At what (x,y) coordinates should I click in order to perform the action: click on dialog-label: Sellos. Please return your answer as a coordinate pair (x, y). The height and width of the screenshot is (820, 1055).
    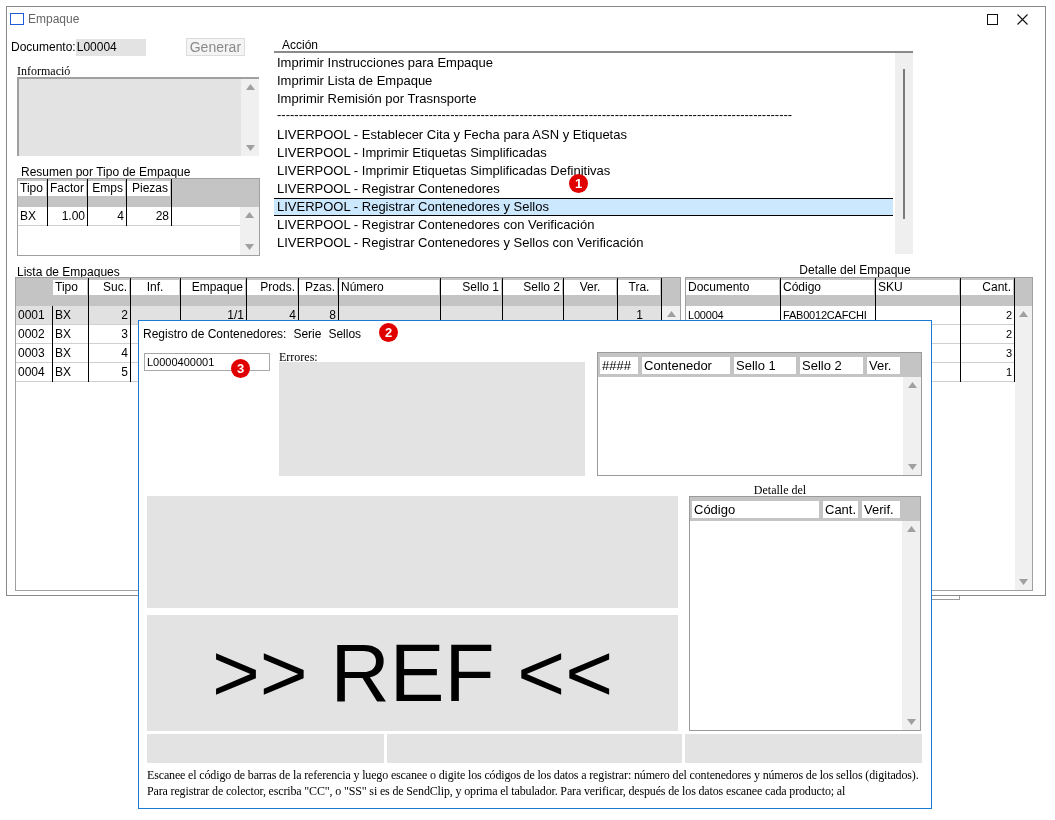
    Looking at the image, I should click on (345, 334).